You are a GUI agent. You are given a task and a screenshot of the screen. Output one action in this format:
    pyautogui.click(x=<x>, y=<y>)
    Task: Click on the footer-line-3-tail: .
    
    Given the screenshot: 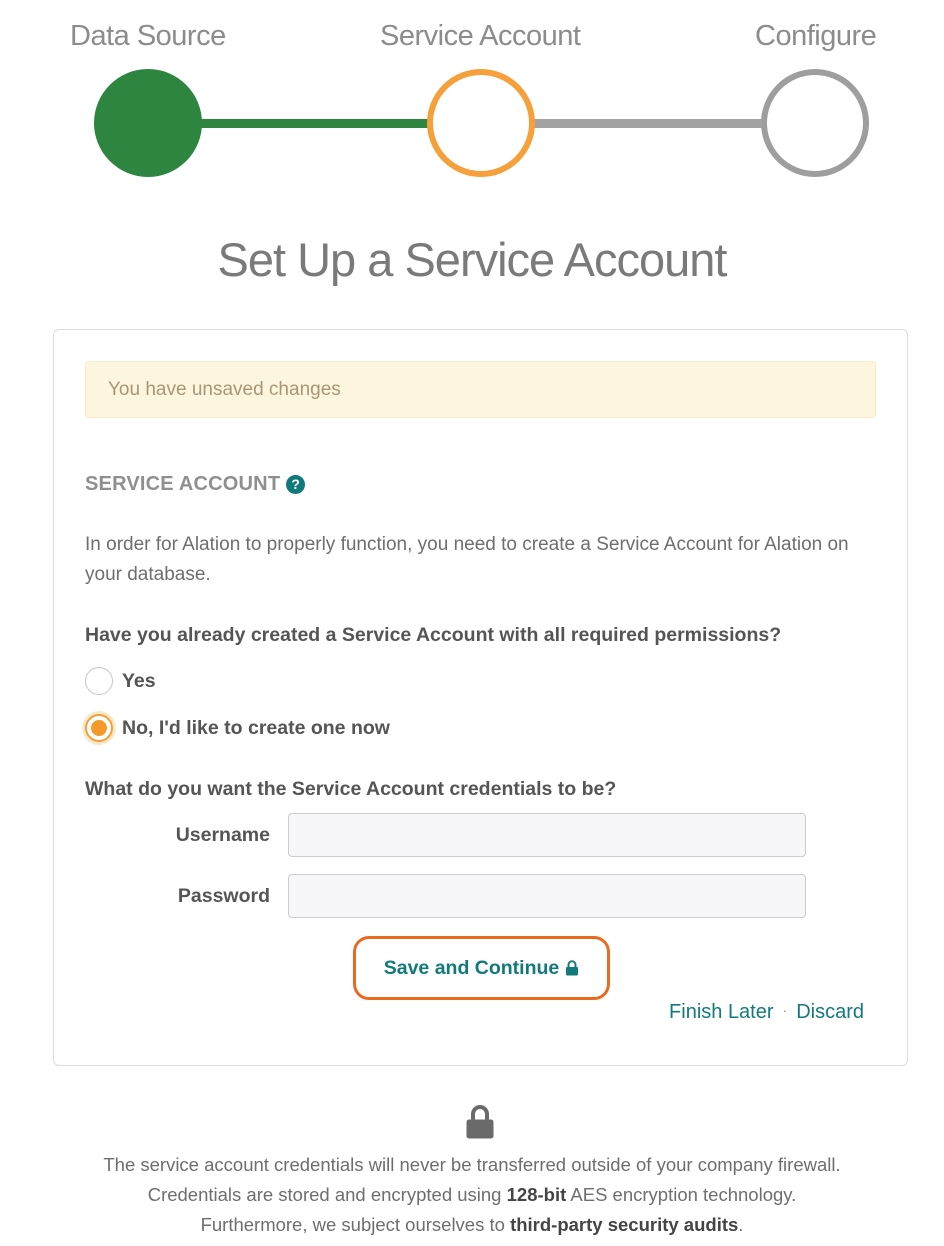 What is the action you would take?
    pyautogui.click(x=741, y=1224)
    